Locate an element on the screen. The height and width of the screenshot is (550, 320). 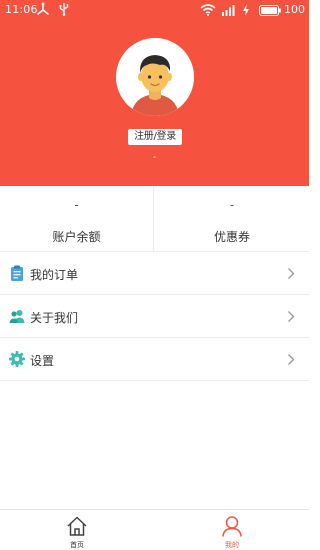
bottom-tab-bar: 首页 我的 is located at coordinates (154, 529).